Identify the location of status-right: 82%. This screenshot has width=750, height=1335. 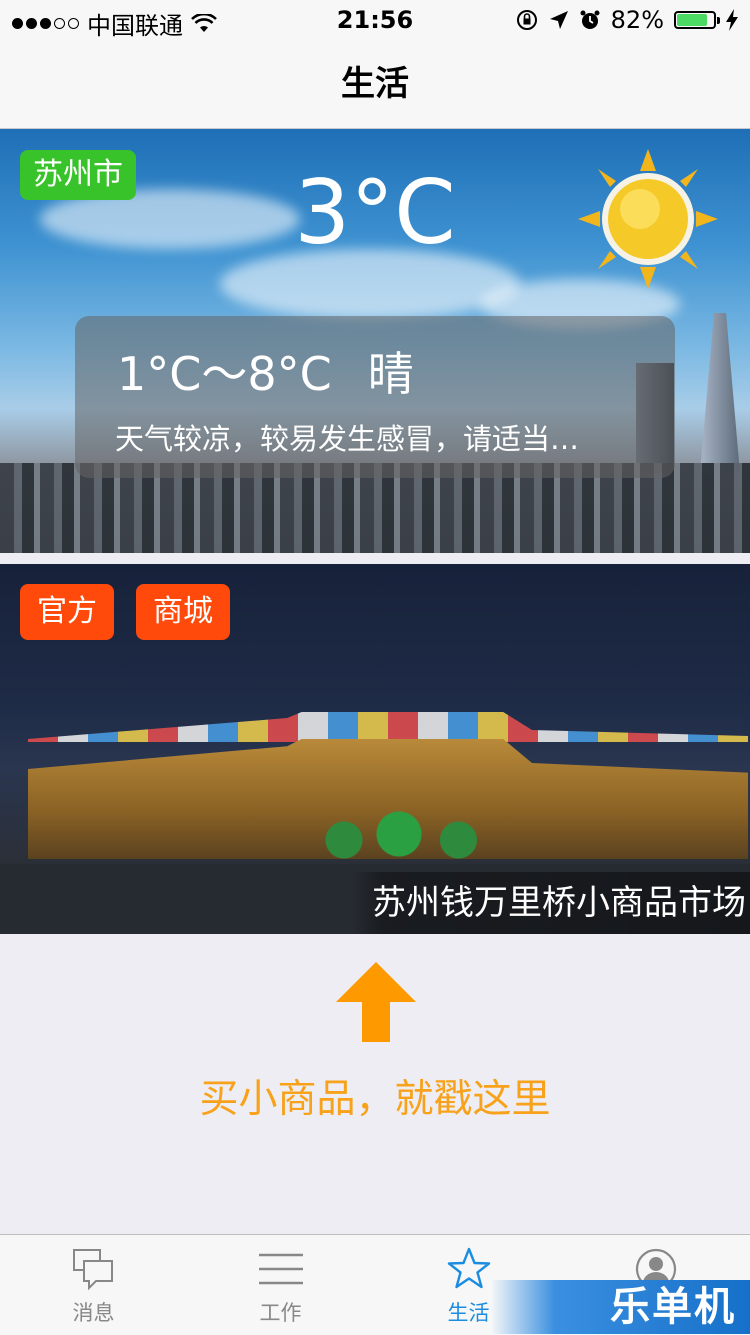
(626, 20).